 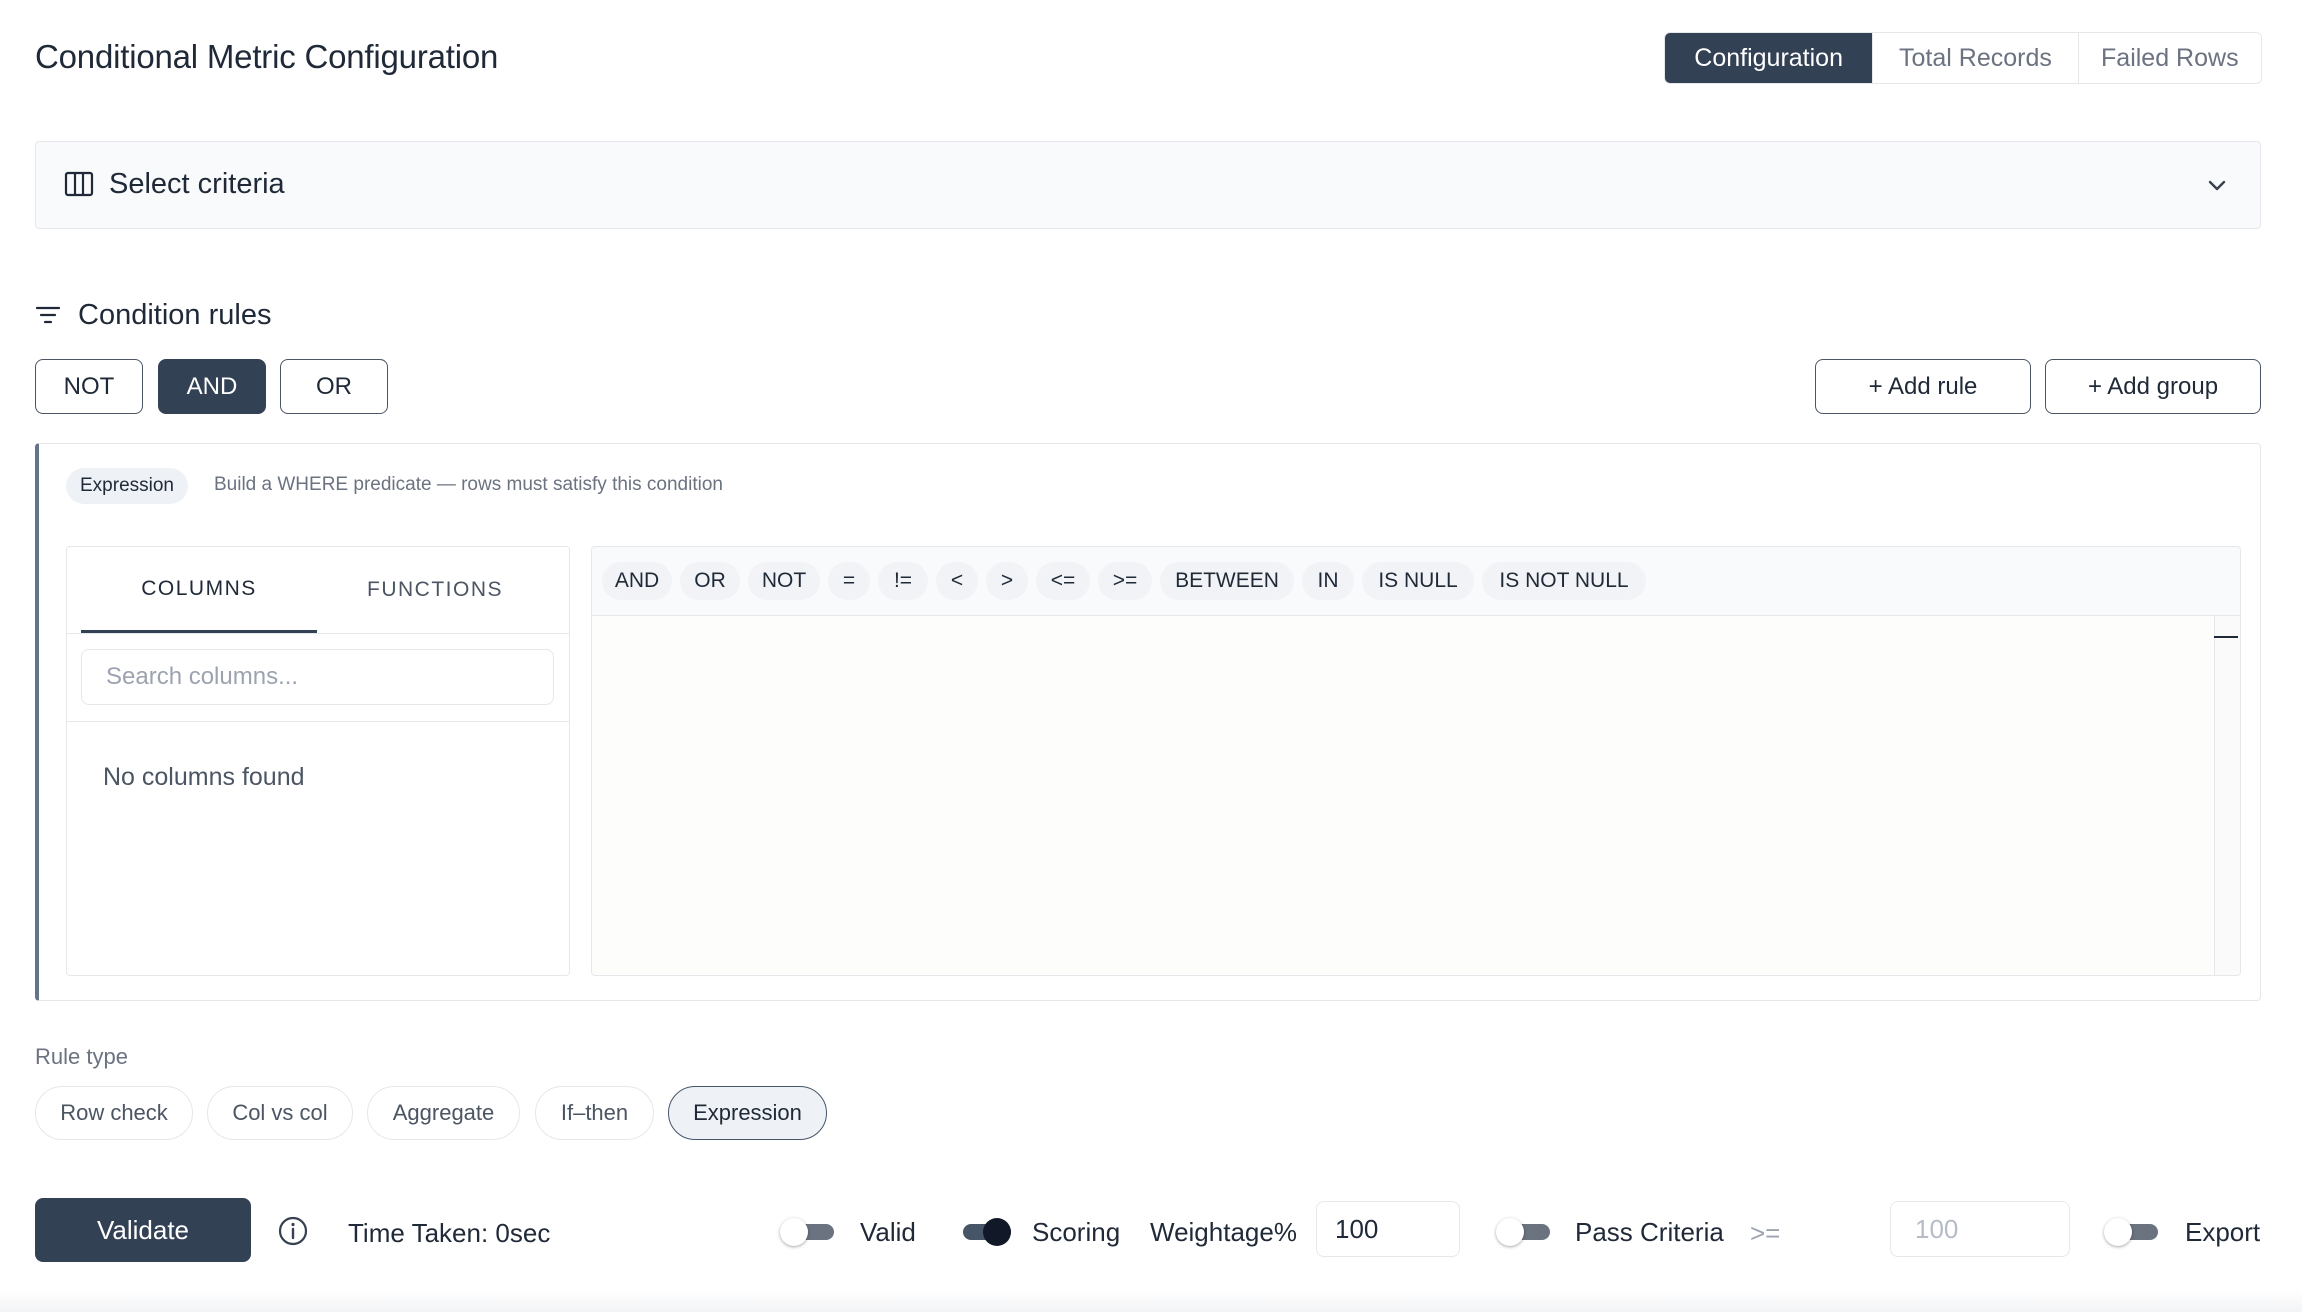 I want to click on rule-type-if-then: If–then, so click(x=594, y=1113).